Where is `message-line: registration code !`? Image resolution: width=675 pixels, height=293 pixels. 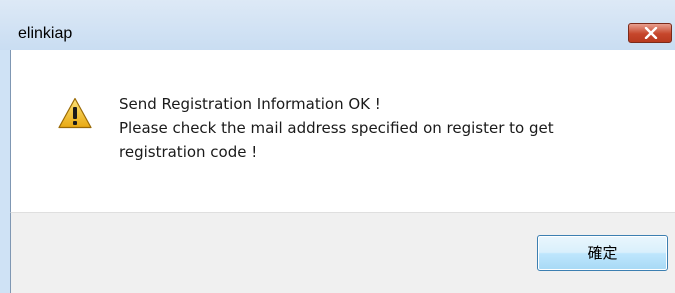
message-line: registration code ! is located at coordinates (188, 152).